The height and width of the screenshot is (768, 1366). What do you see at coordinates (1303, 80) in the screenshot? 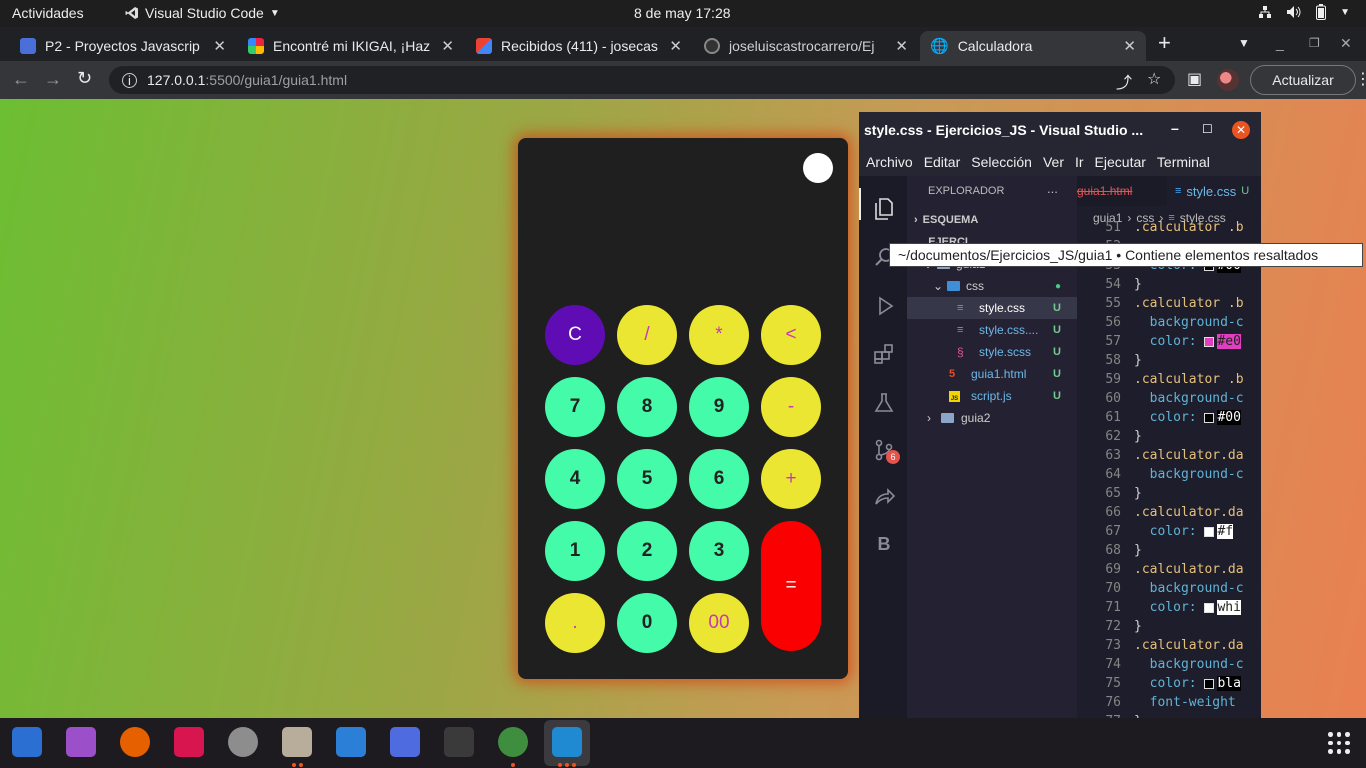
I see `update-button: Actualizar` at bounding box center [1303, 80].